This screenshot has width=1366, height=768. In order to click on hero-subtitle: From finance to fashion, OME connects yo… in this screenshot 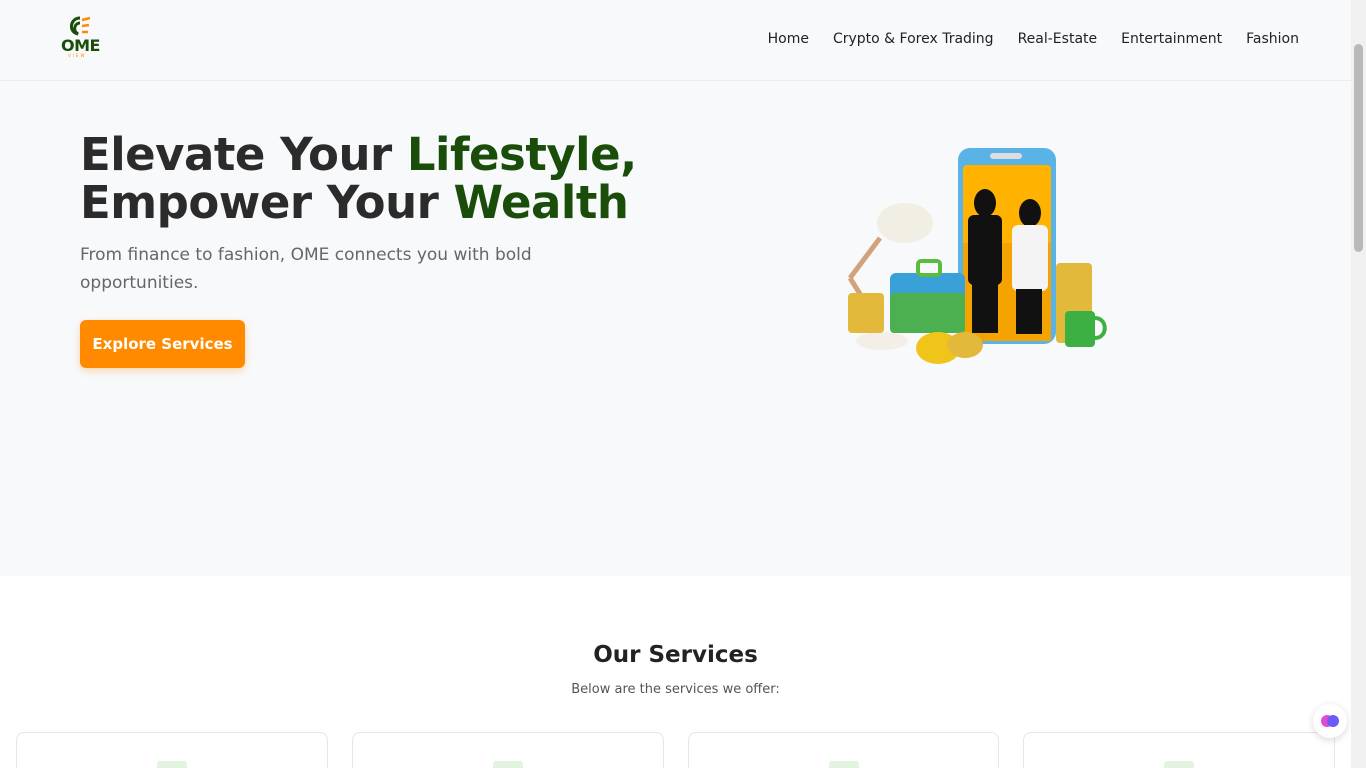, I will do `click(306, 269)`.